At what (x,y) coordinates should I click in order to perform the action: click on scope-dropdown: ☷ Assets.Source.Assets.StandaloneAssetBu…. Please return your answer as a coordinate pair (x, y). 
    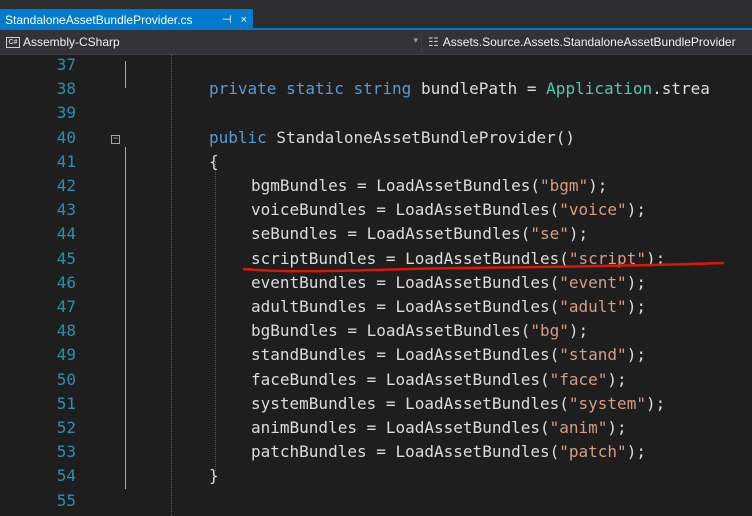
    Looking at the image, I should click on (588, 42).